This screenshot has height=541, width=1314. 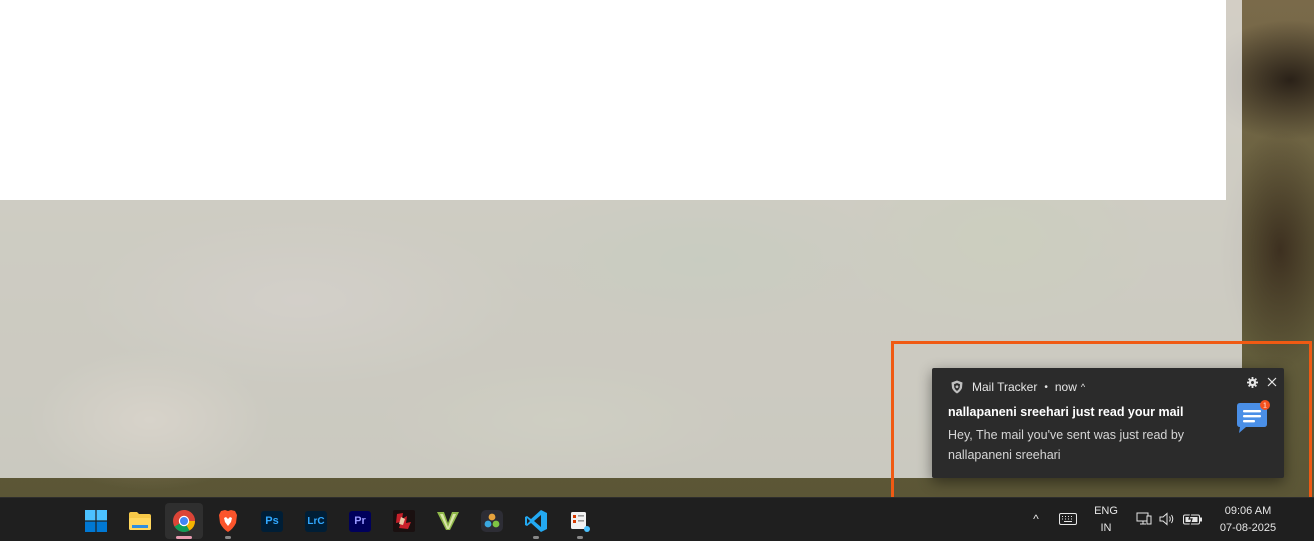 I want to click on notification-header: Mail Tracker • now ^, so click(x=1017, y=387).